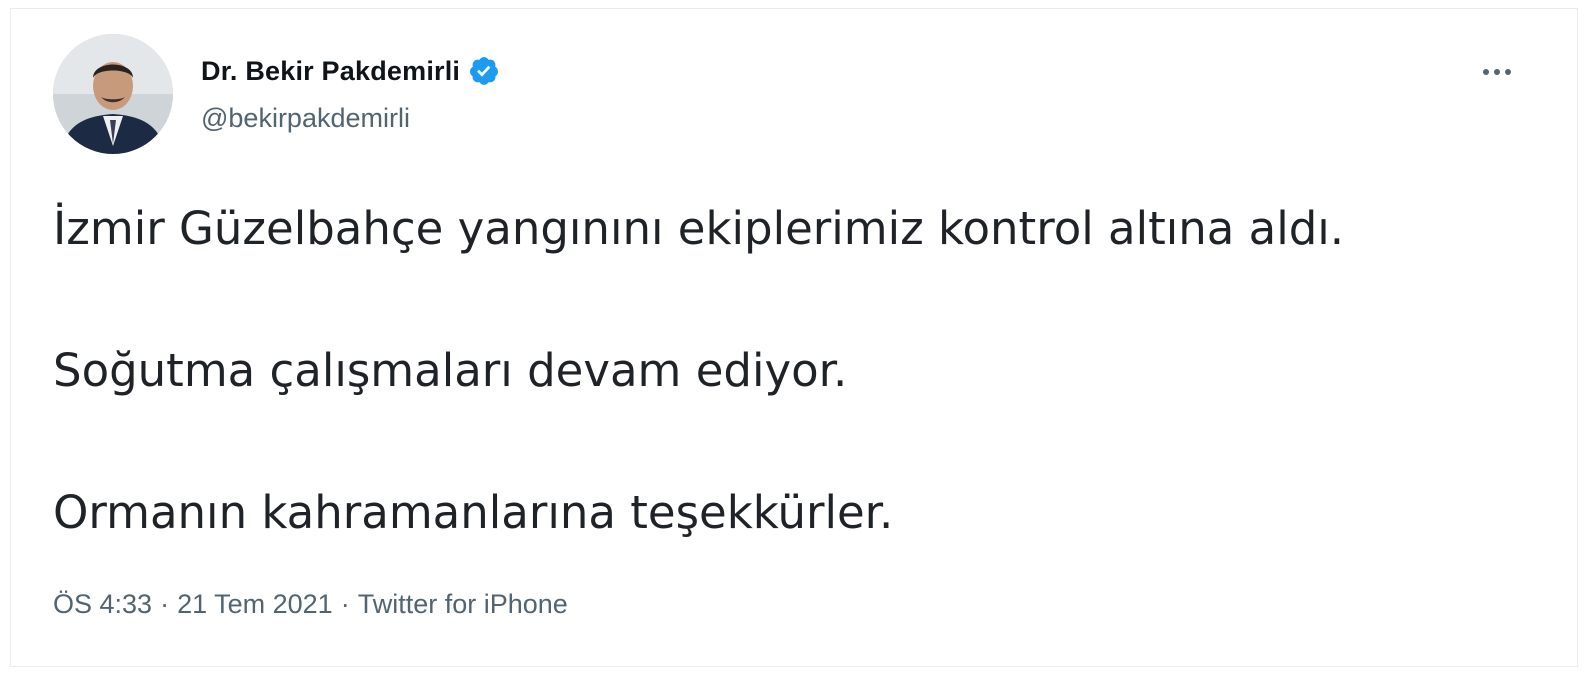 Image resolution: width=1588 pixels, height=675 pixels. Describe the element at coordinates (255, 604) in the screenshot. I see `tweet-date: 21 Tem 2021` at that location.